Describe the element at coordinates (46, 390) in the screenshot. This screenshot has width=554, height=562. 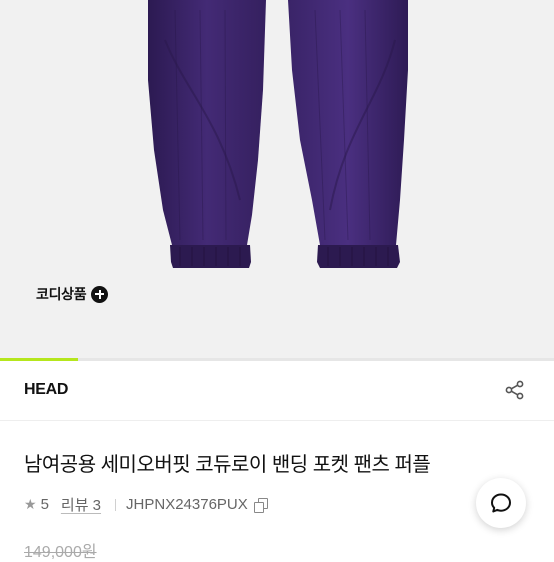
I see `brand-name: HEAD` at that location.